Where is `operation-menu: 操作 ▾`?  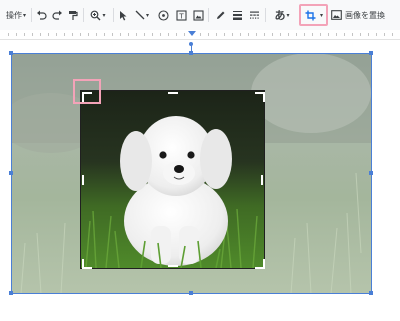
operation-menu: 操作 ▾ is located at coordinates (16, 15).